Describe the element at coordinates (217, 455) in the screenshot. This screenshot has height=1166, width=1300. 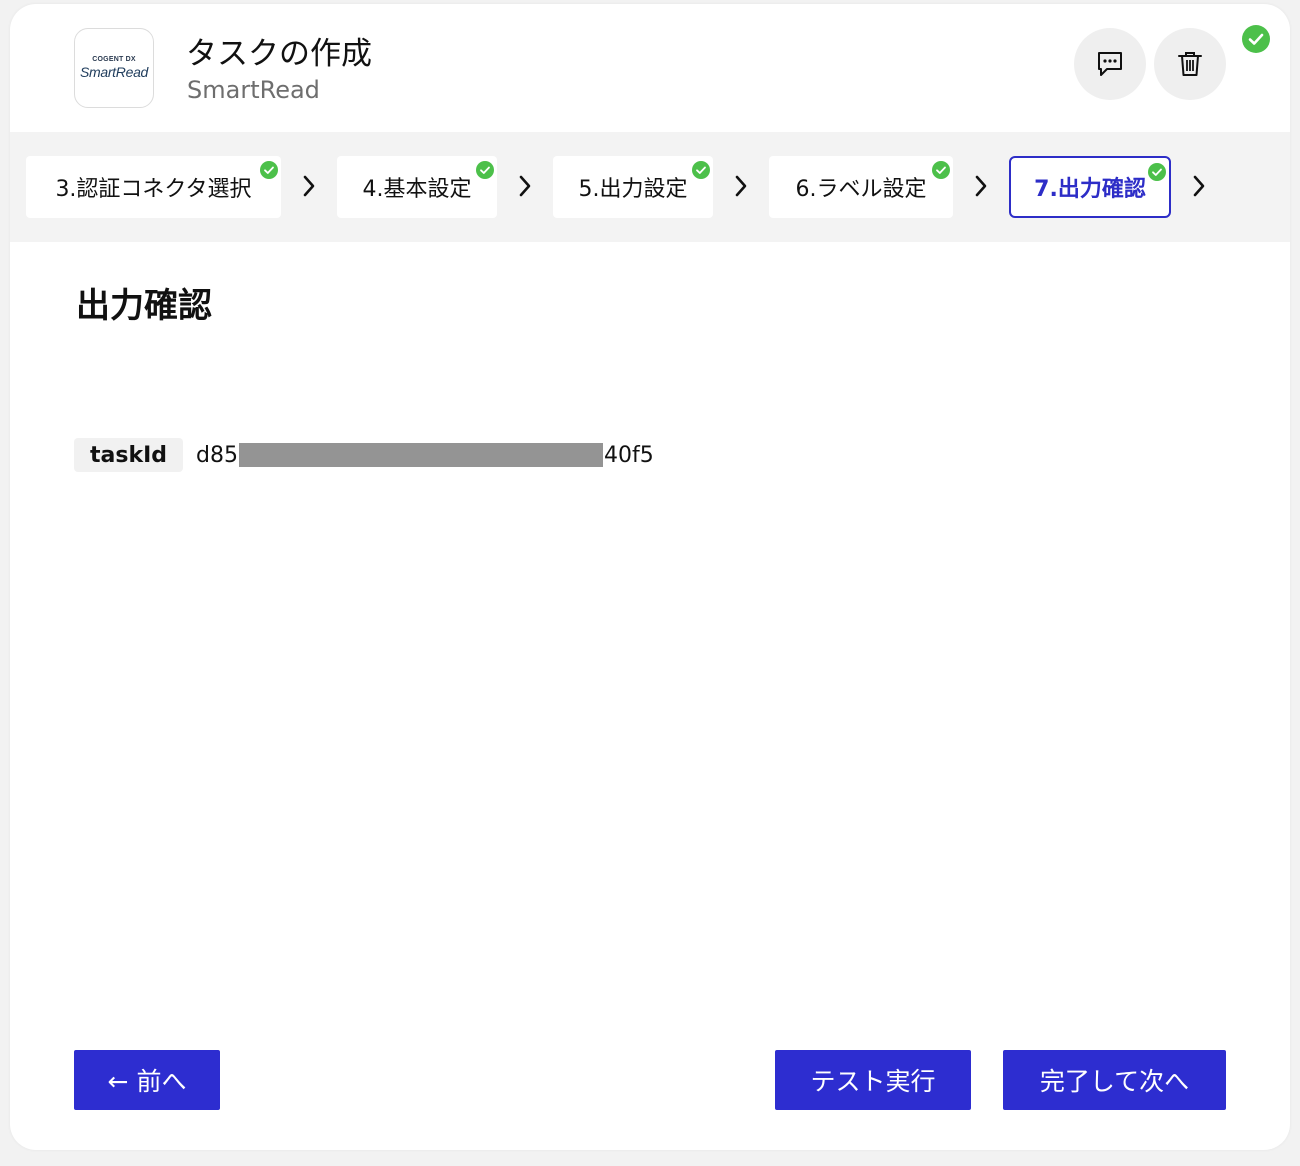
I see `field-value-prefix: d85` at that location.